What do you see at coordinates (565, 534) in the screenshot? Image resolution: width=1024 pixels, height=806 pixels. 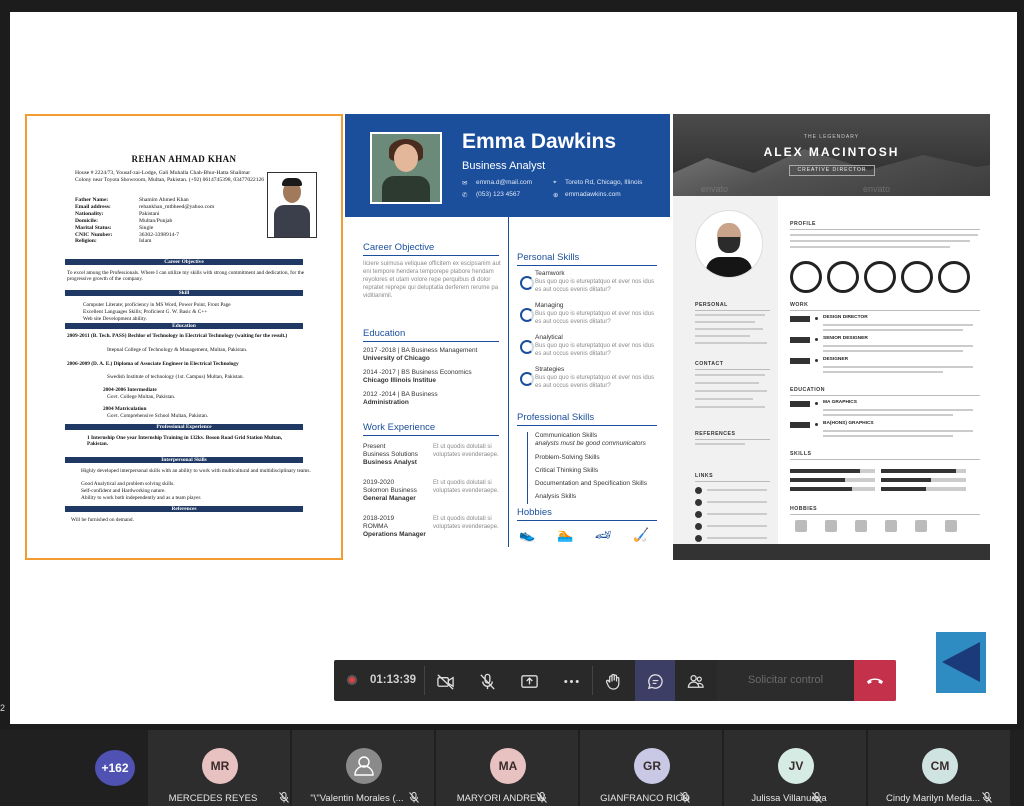 I see `swim-icon: 🏊` at bounding box center [565, 534].